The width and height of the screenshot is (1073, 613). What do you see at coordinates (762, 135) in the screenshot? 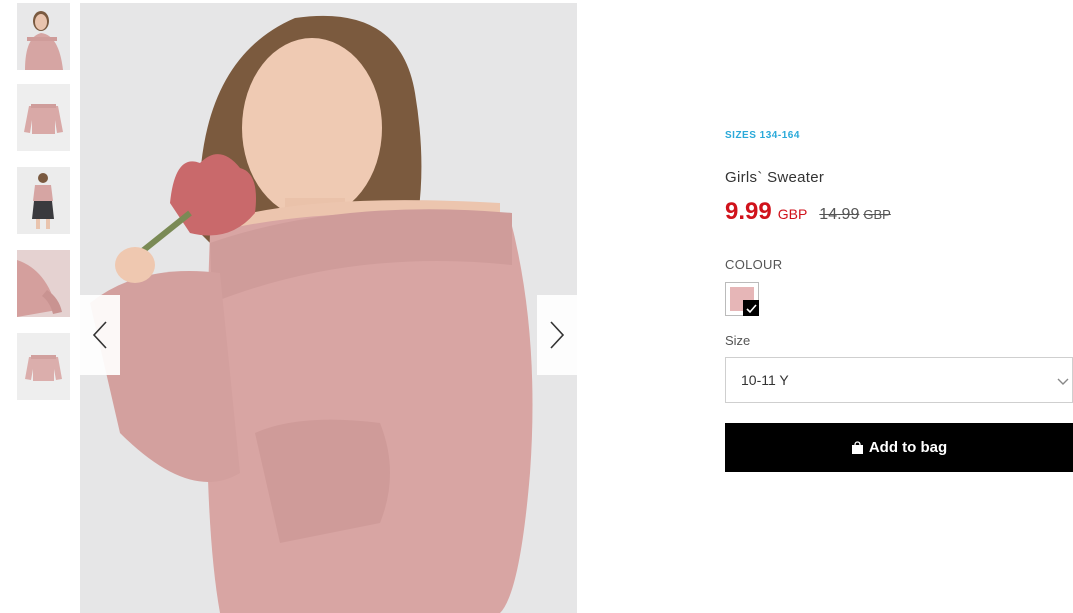
I see `sizes-badge: SIZES 134-164` at bounding box center [762, 135].